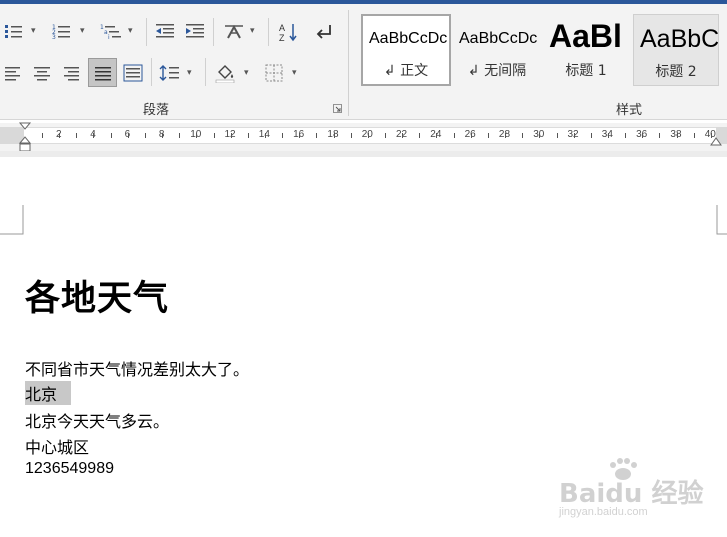 This screenshot has width=727, height=537. I want to click on borders-icon, so click(274, 73).